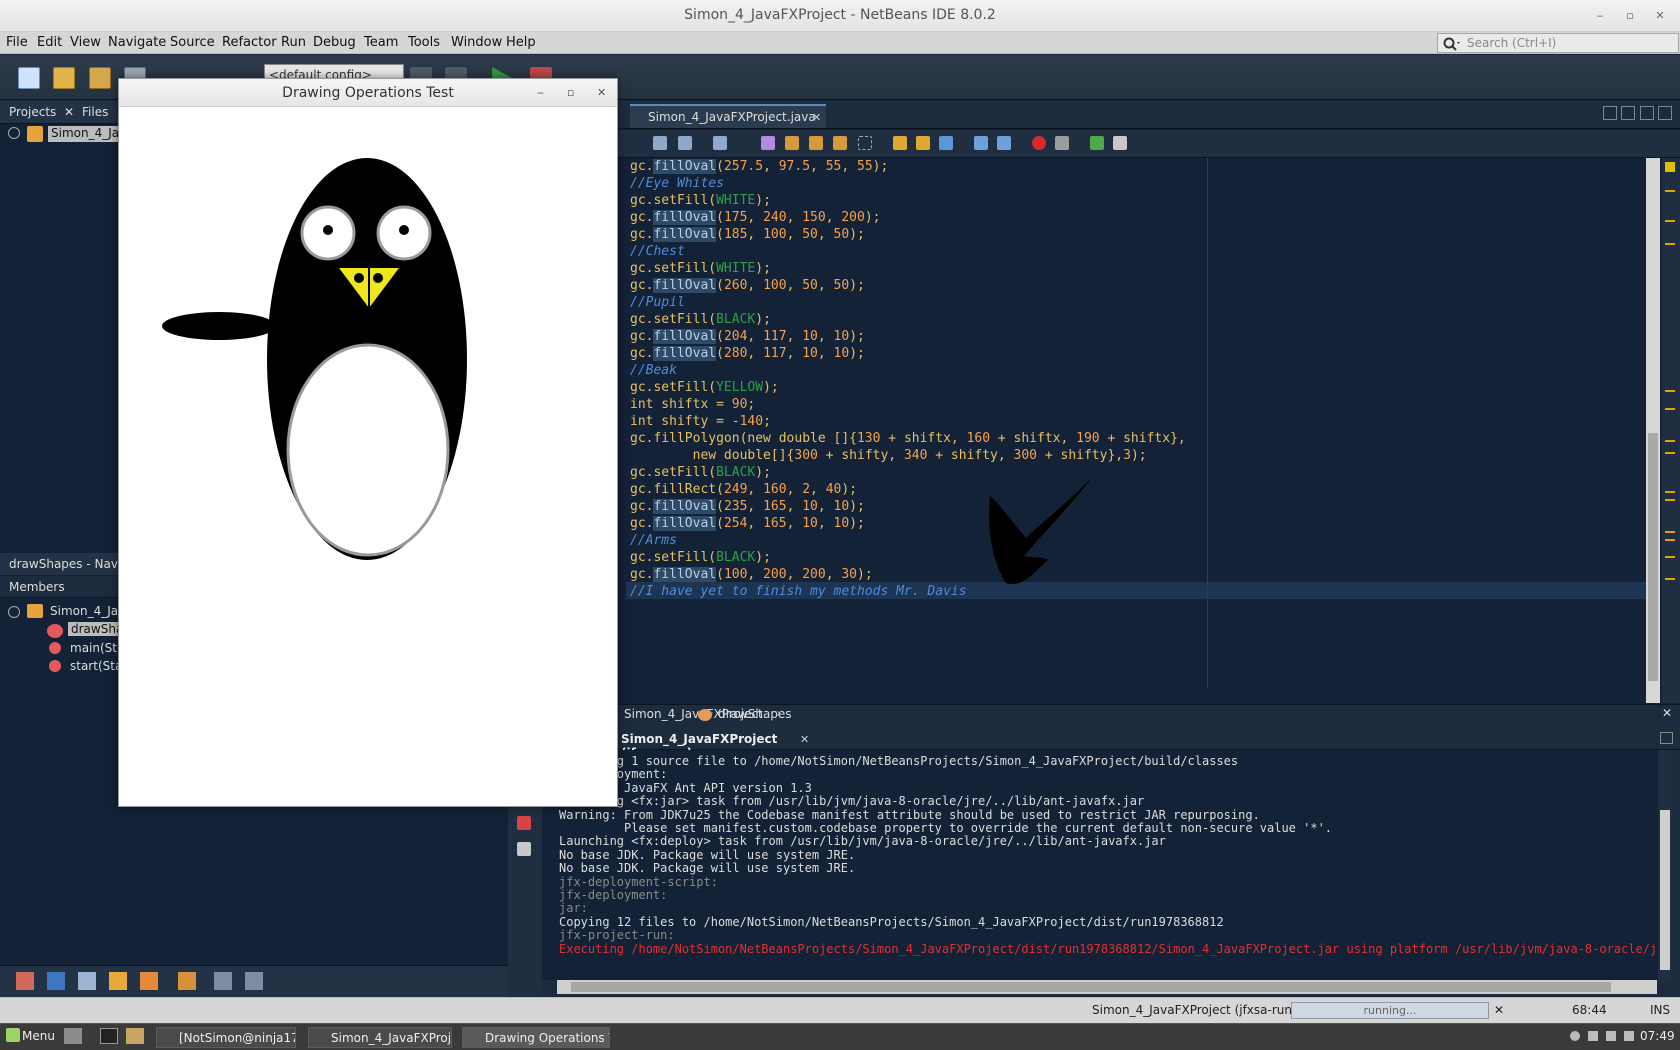 This screenshot has width=1680, height=1050. What do you see at coordinates (521, 42) in the screenshot?
I see `menu-help: Help` at bounding box center [521, 42].